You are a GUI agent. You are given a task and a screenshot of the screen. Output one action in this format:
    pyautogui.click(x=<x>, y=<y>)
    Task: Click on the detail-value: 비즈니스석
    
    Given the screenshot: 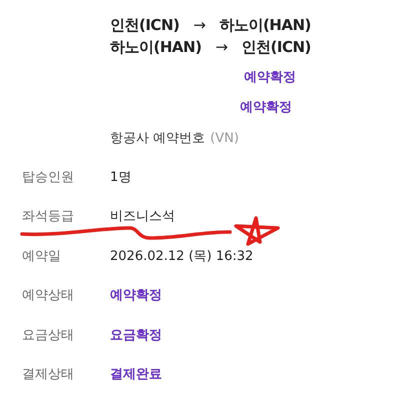 What is the action you would take?
    pyautogui.click(x=142, y=217)
    